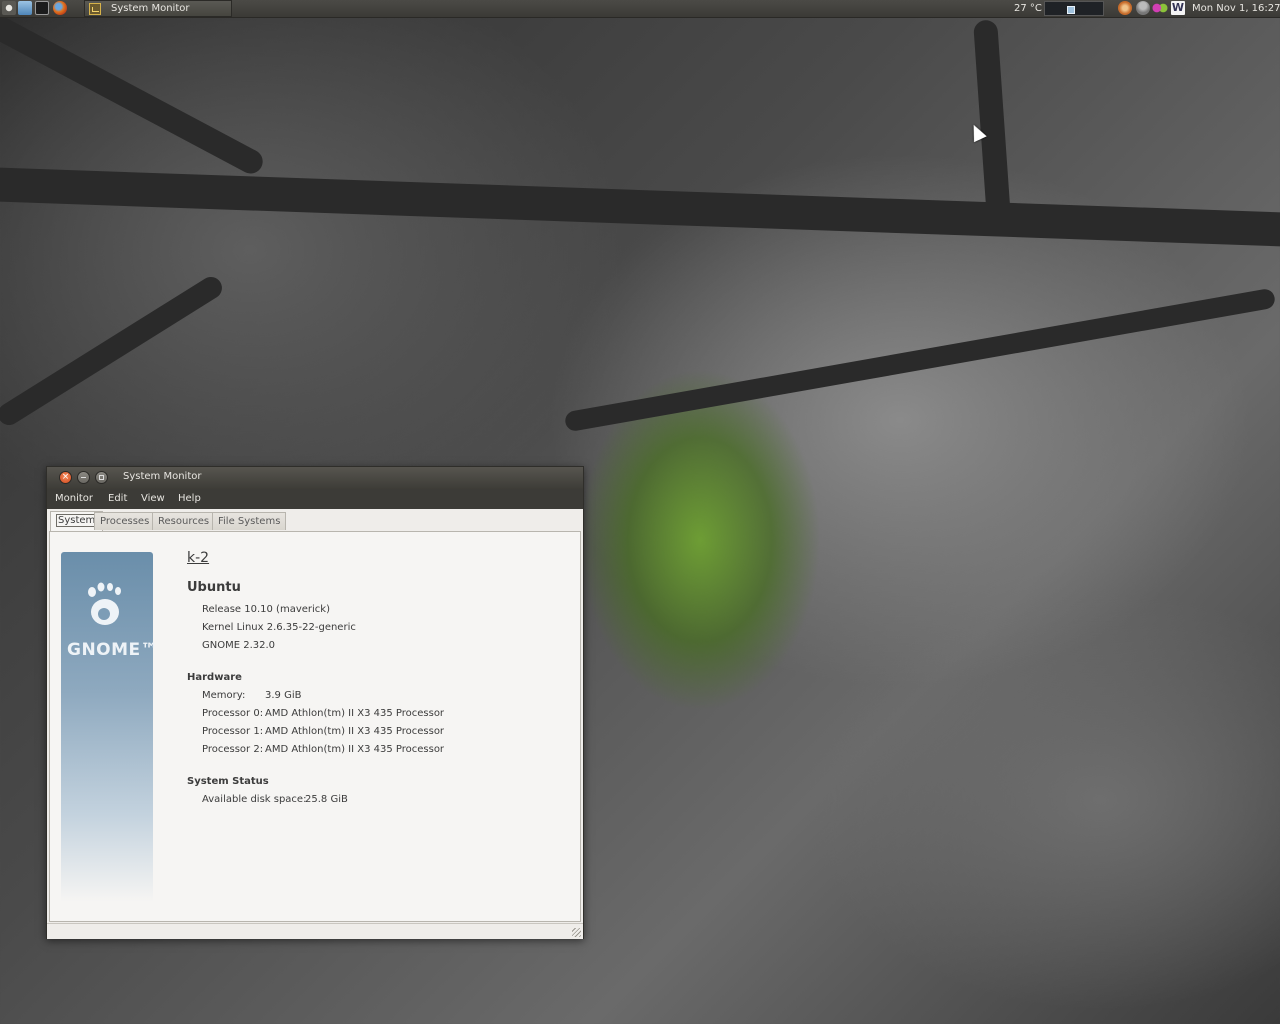 The height and width of the screenshot is (1024, 1280). I want to click on user-icon, so click(1143, 8).